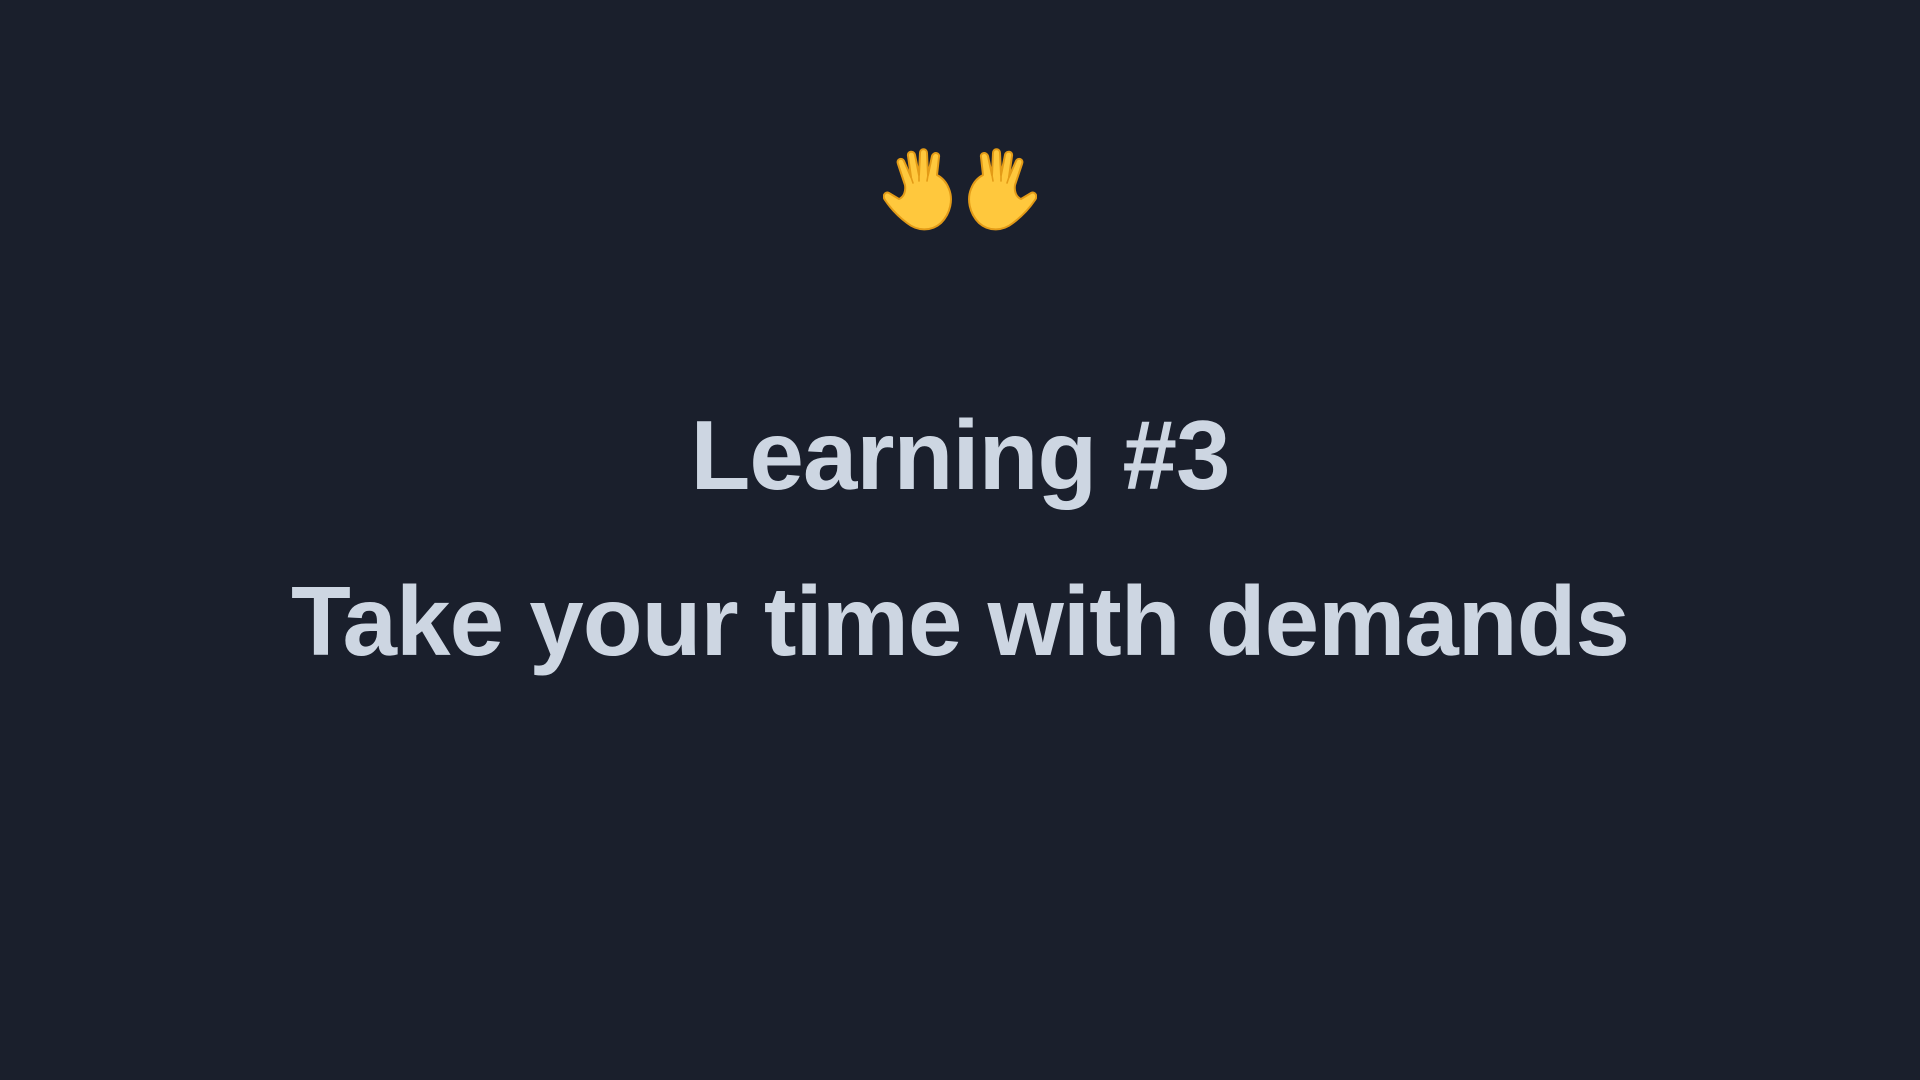 Image resolution: width=1920 pixels, height=1080 pixels. I want to click on left-hand-icon, so click(917, 189).